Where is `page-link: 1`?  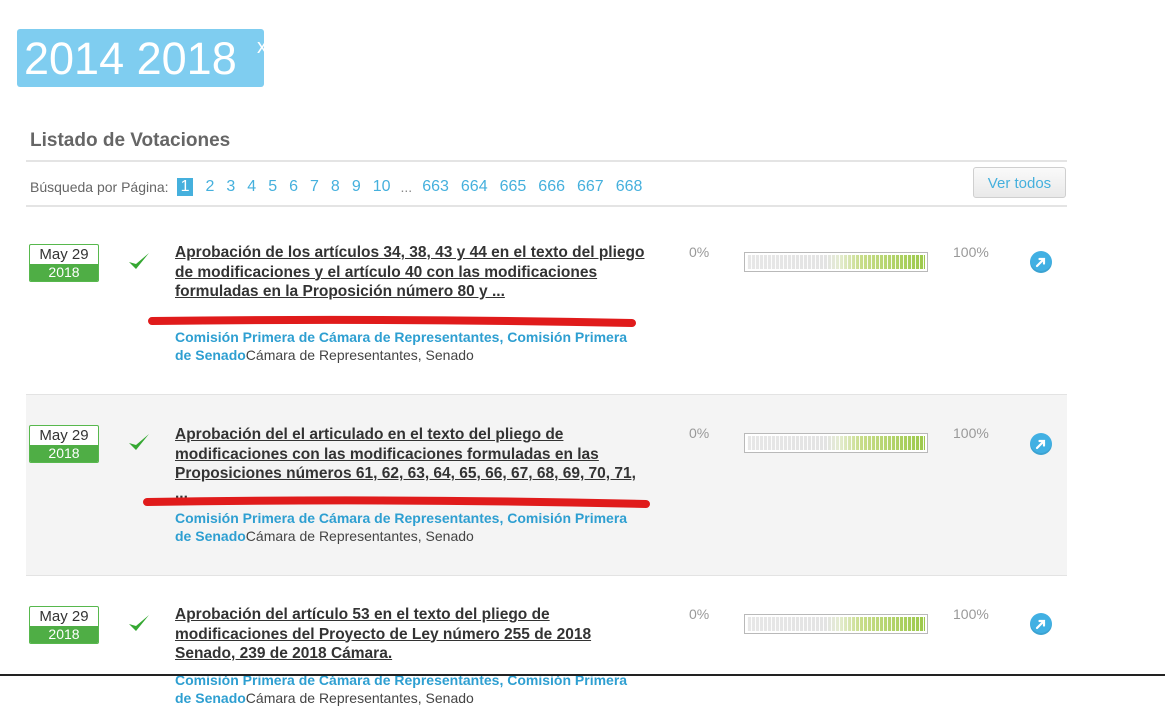
page-link: 1 is located at coordinates (185, 187).